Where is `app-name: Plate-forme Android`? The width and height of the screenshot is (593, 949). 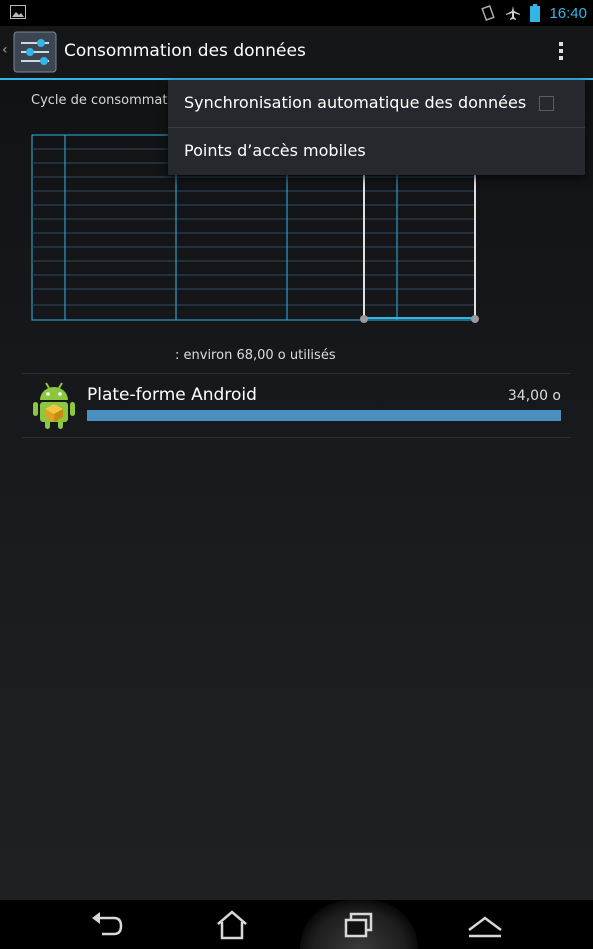
app-name: Plate-forme Android is located at coordinates (172, 395).